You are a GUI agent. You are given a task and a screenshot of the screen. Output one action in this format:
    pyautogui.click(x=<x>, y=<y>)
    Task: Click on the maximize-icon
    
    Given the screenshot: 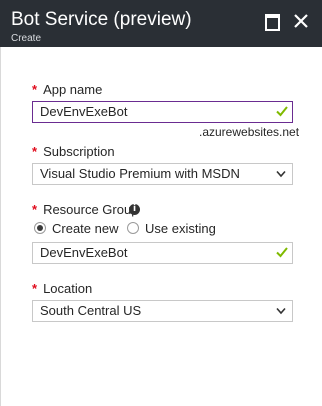 What is the action you would take?
    pyautogui.click(x=272, y=22)
    